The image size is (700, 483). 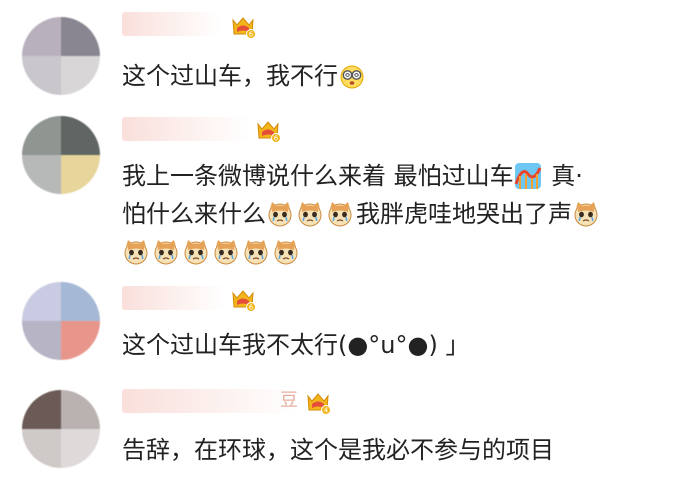 I want to click on text-segment: 这个过山车我不太行(●°u°●) 」, so click(x=296, y=345).